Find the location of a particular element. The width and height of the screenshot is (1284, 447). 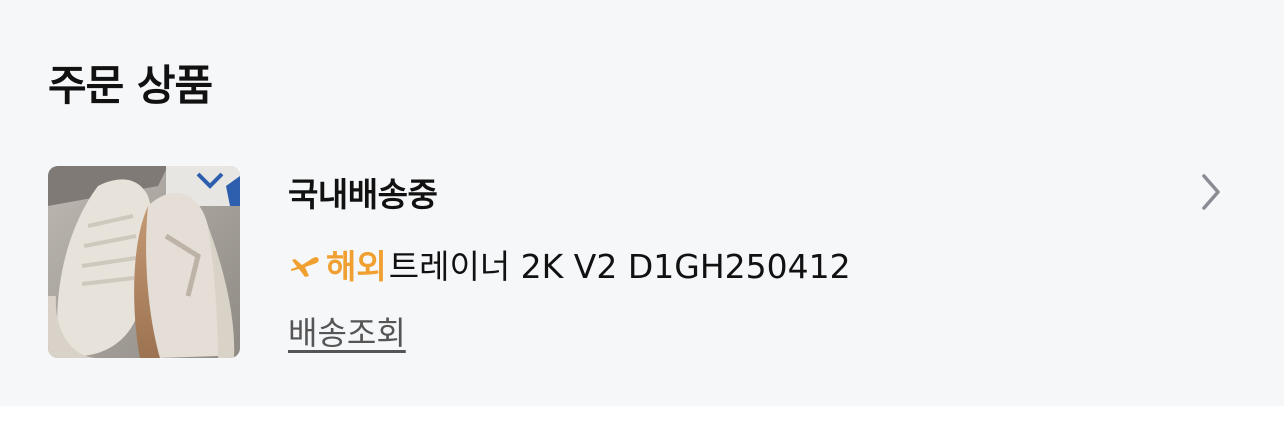

product-thumbnail is located at coordinates (144, 262).